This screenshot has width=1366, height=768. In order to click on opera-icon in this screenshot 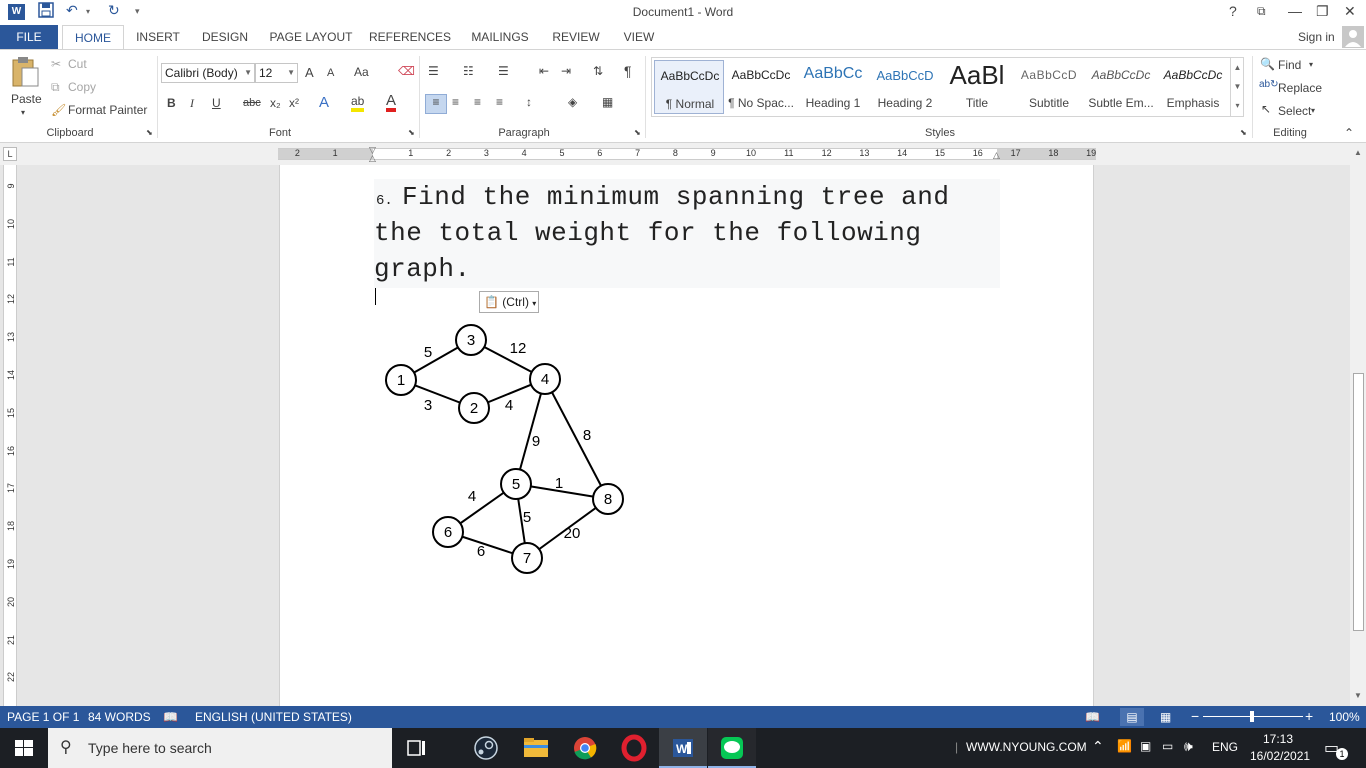, I will do `click(634, 748)`.